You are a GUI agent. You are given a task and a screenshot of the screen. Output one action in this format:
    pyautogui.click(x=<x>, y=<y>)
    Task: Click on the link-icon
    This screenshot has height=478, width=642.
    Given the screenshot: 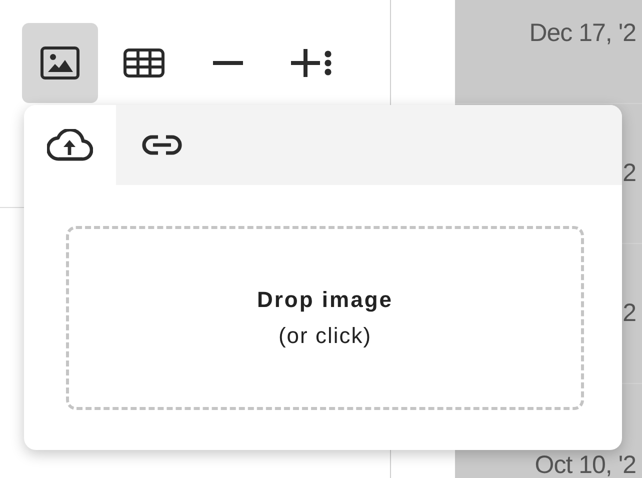 What is the action you would take?
    pyautogui.click(x=162, y=145)
    